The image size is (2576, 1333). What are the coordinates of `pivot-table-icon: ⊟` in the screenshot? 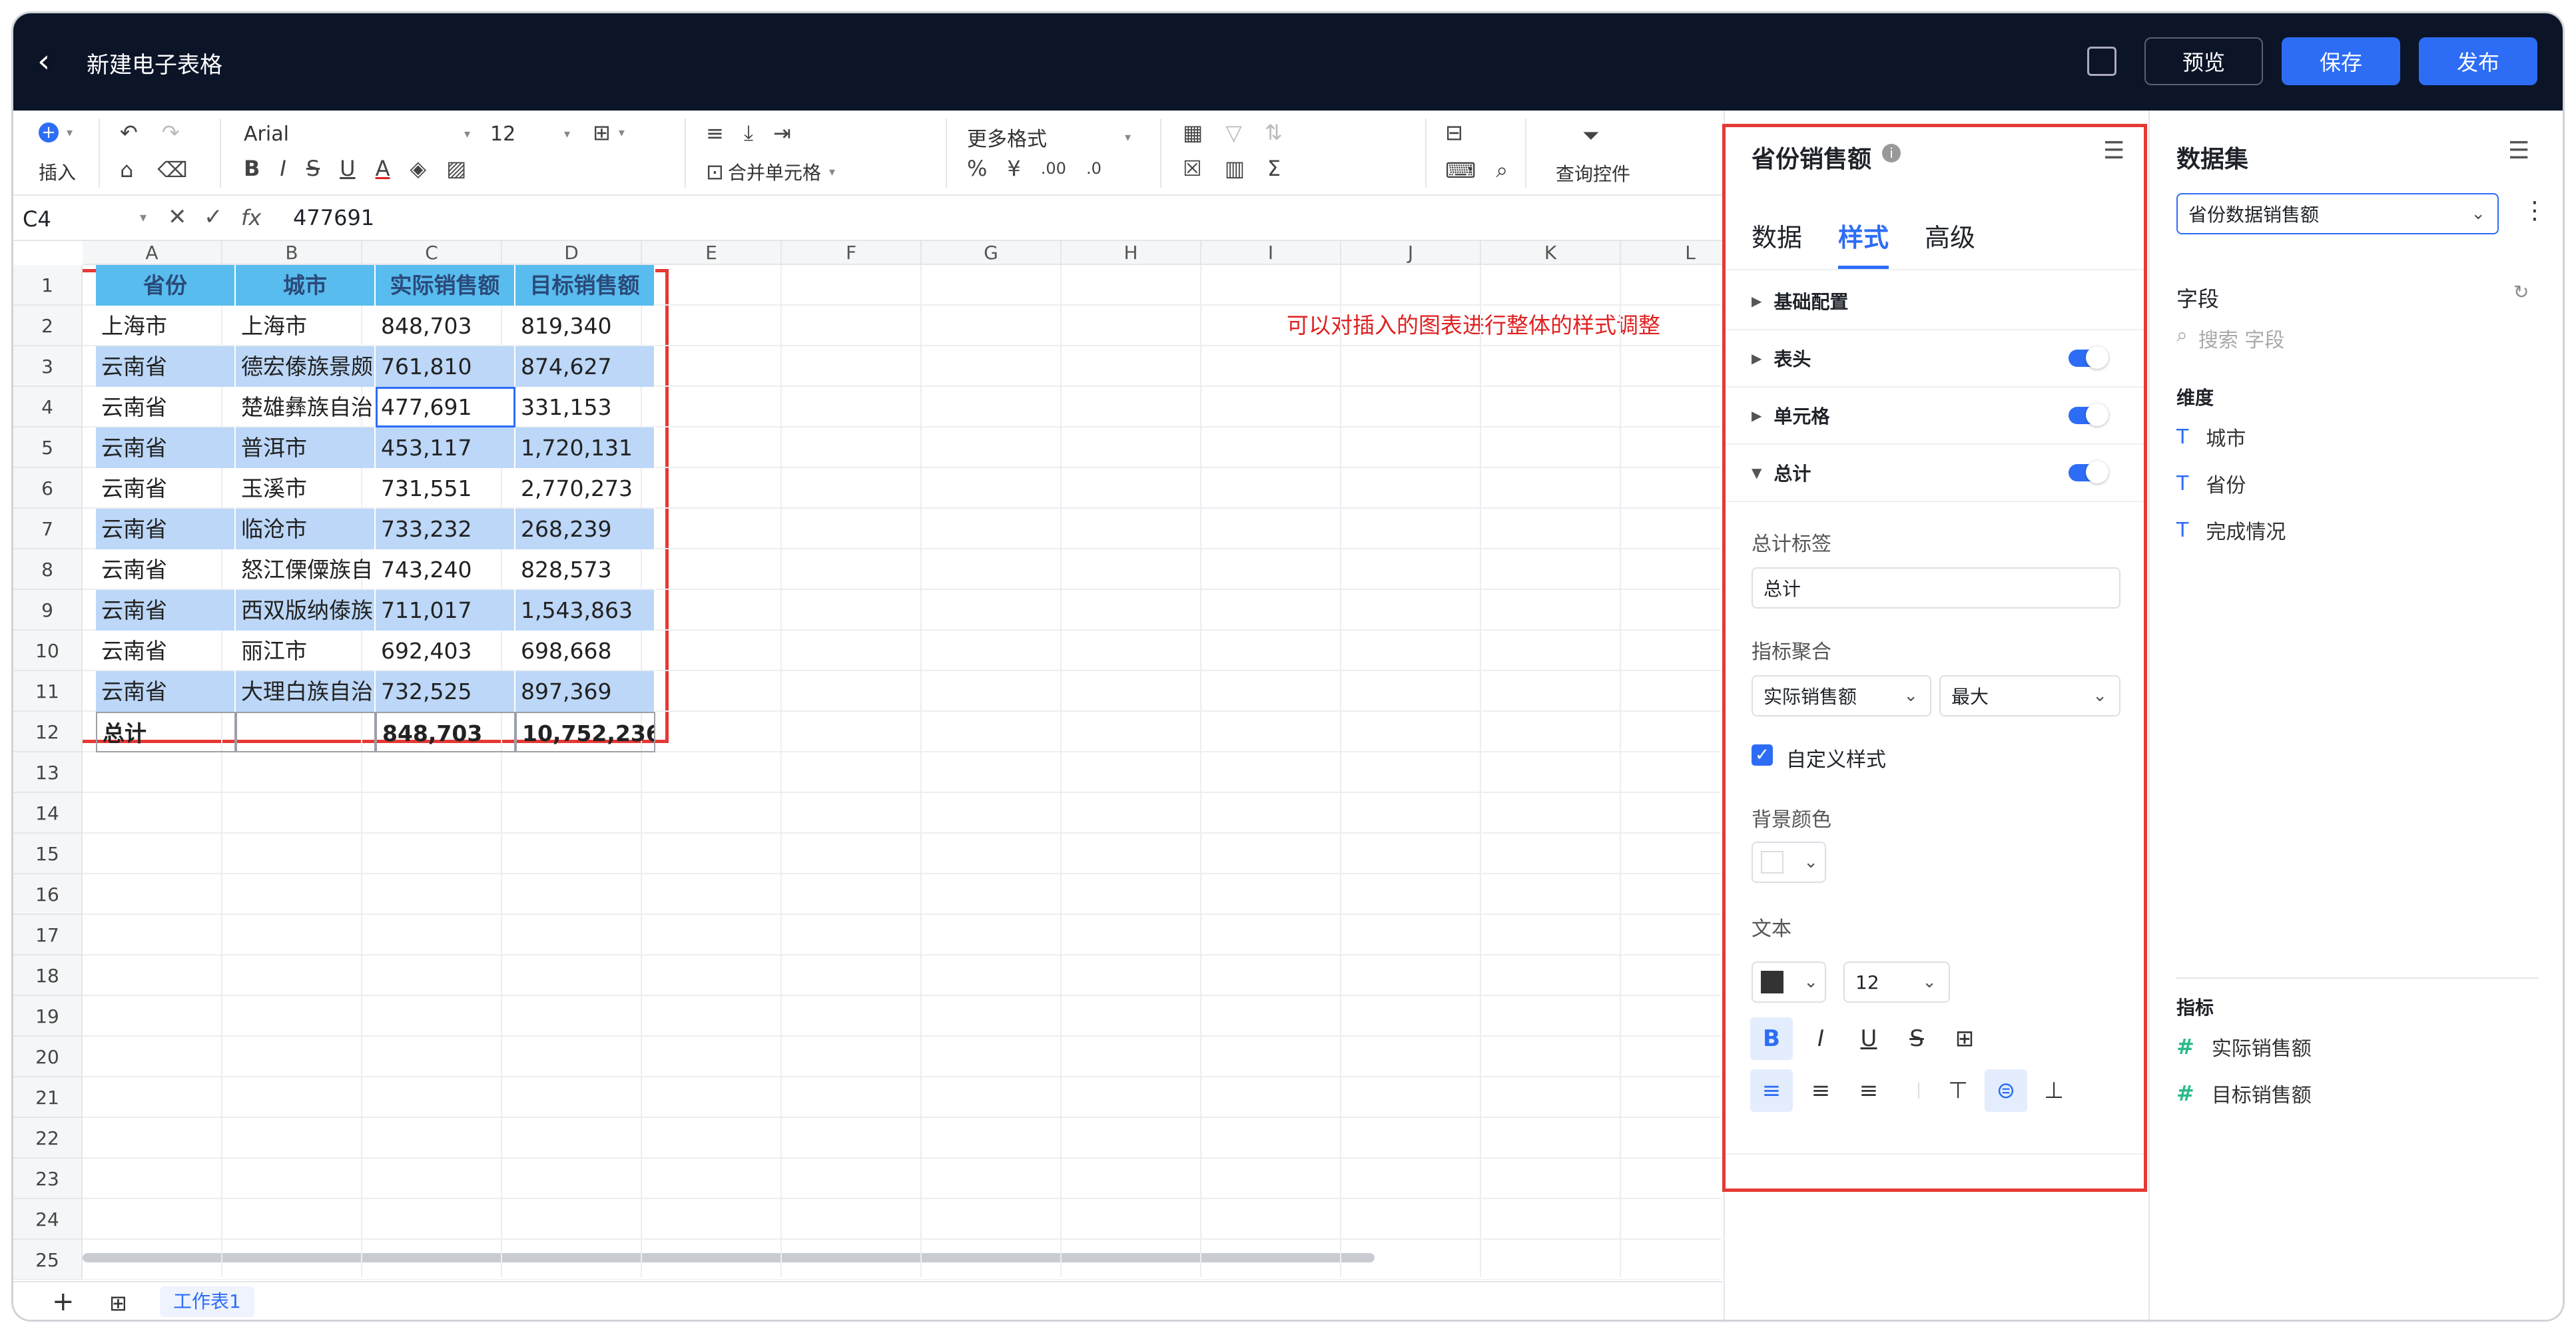 It's located at (1454, 132).